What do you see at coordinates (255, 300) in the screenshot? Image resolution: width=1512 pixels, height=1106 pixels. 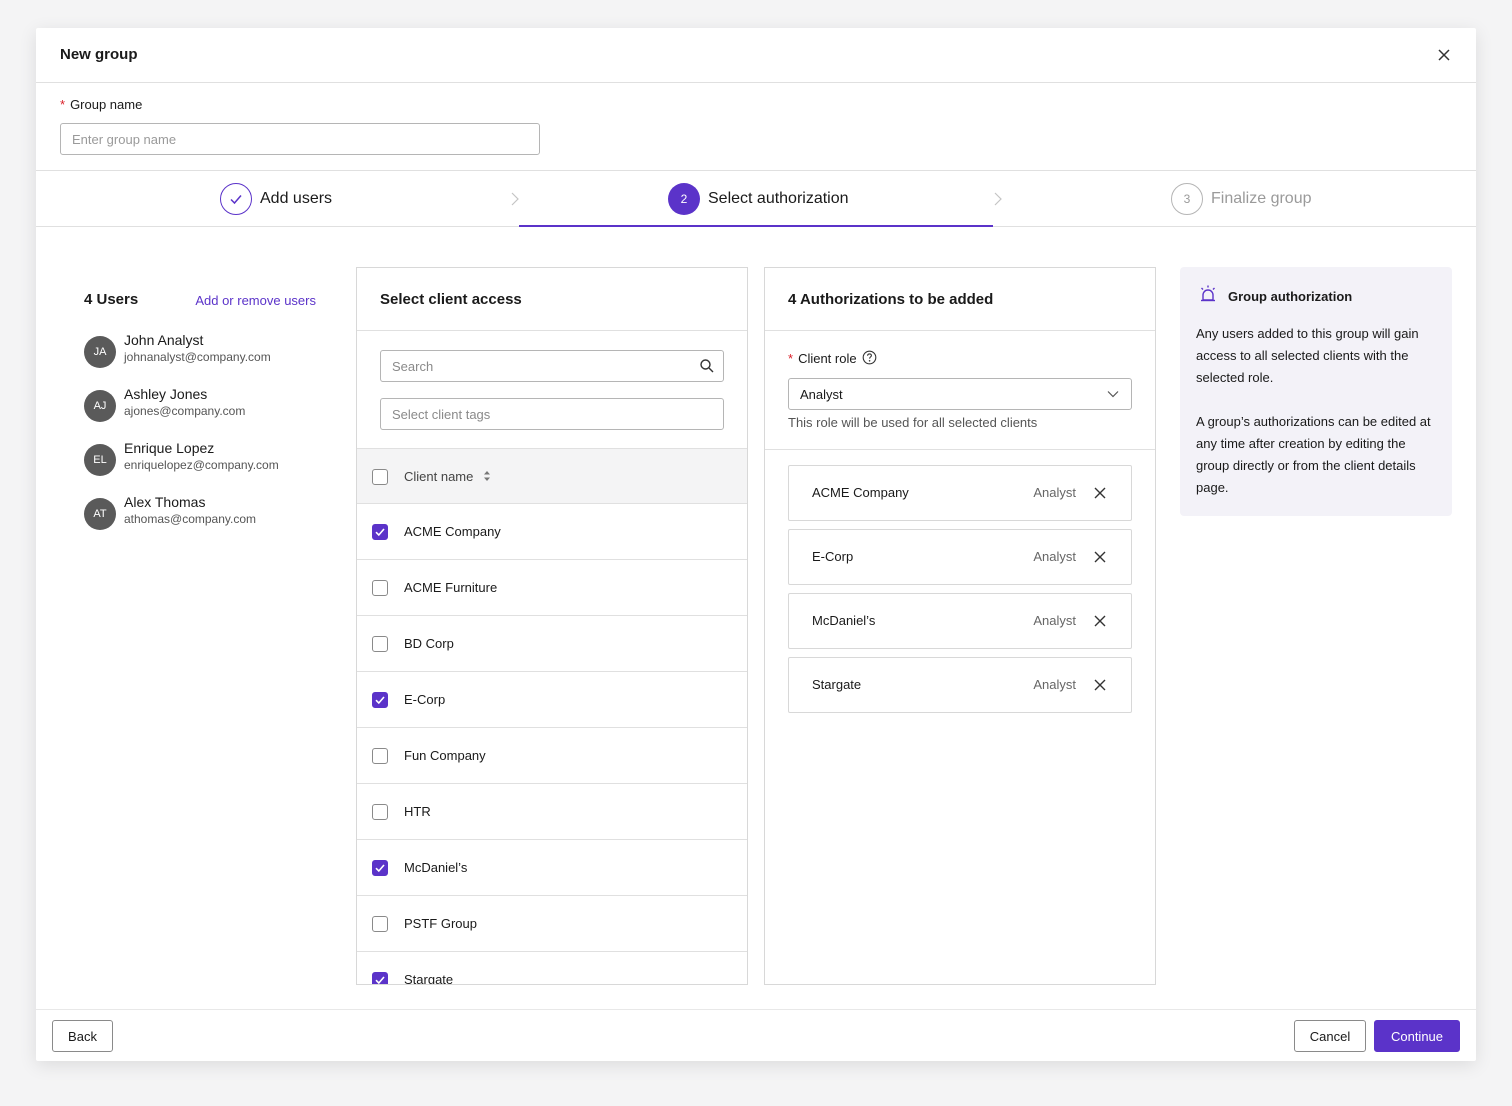 I see `add-remove-users-link: Add or remove users` at bounding box center [255, 300].